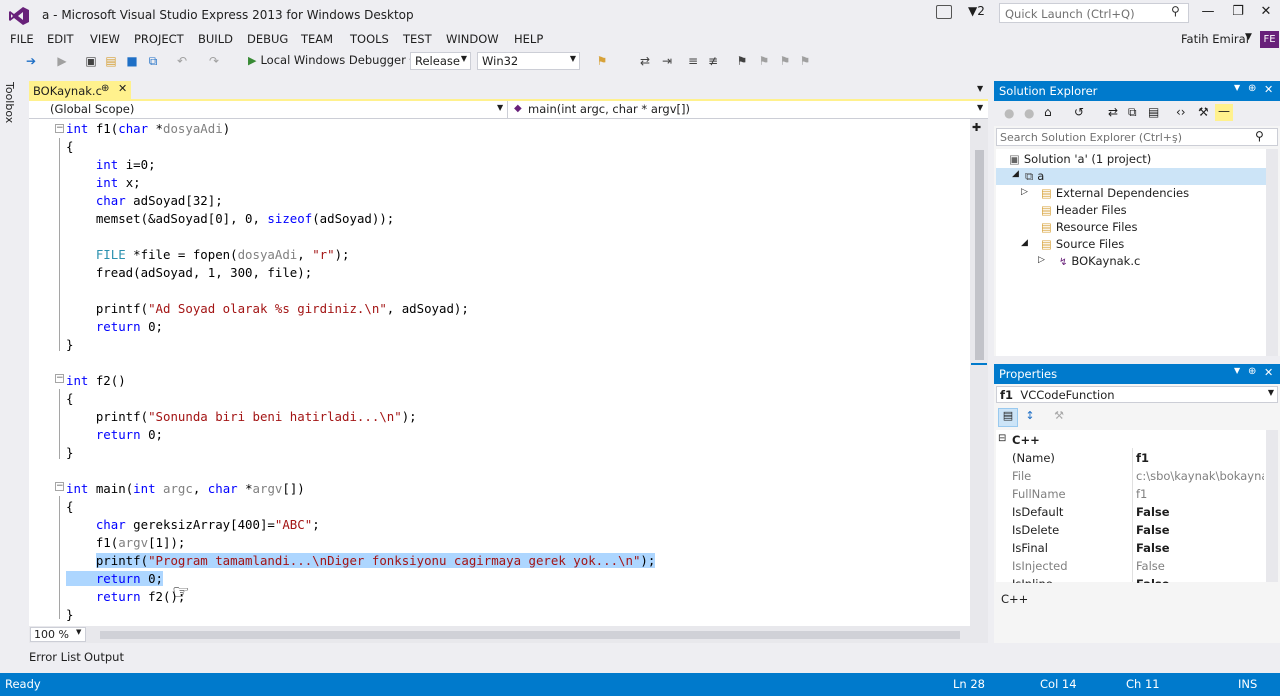  What do you see at coordinates (1029, 113) in the screenshot?
I see `forward-icon: ●` at bounding box center [1029, 113].